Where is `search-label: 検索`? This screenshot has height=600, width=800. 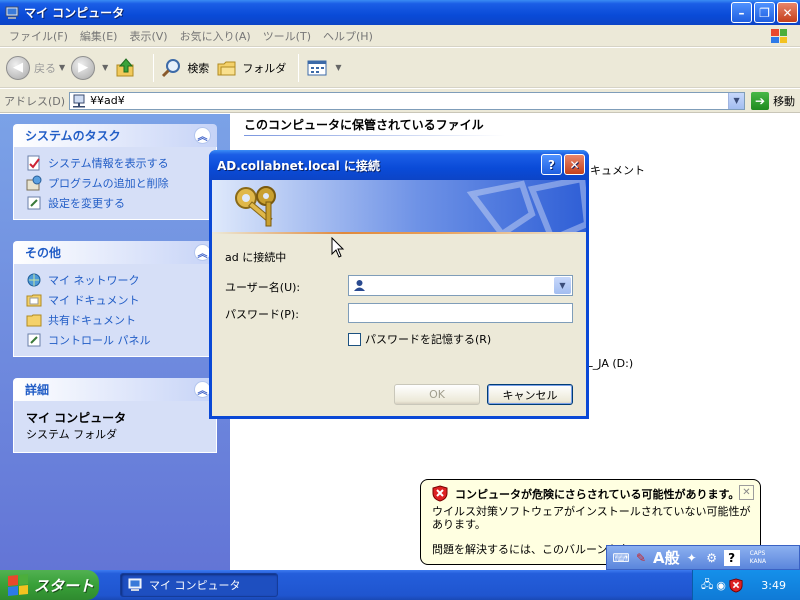
search-label: 検索 is located at coordinates (198, 68).